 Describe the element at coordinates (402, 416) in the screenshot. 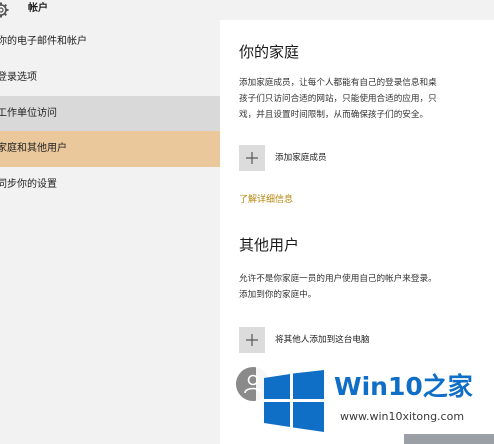

I see `watermark-url: www.win10xitong.com` at that location.